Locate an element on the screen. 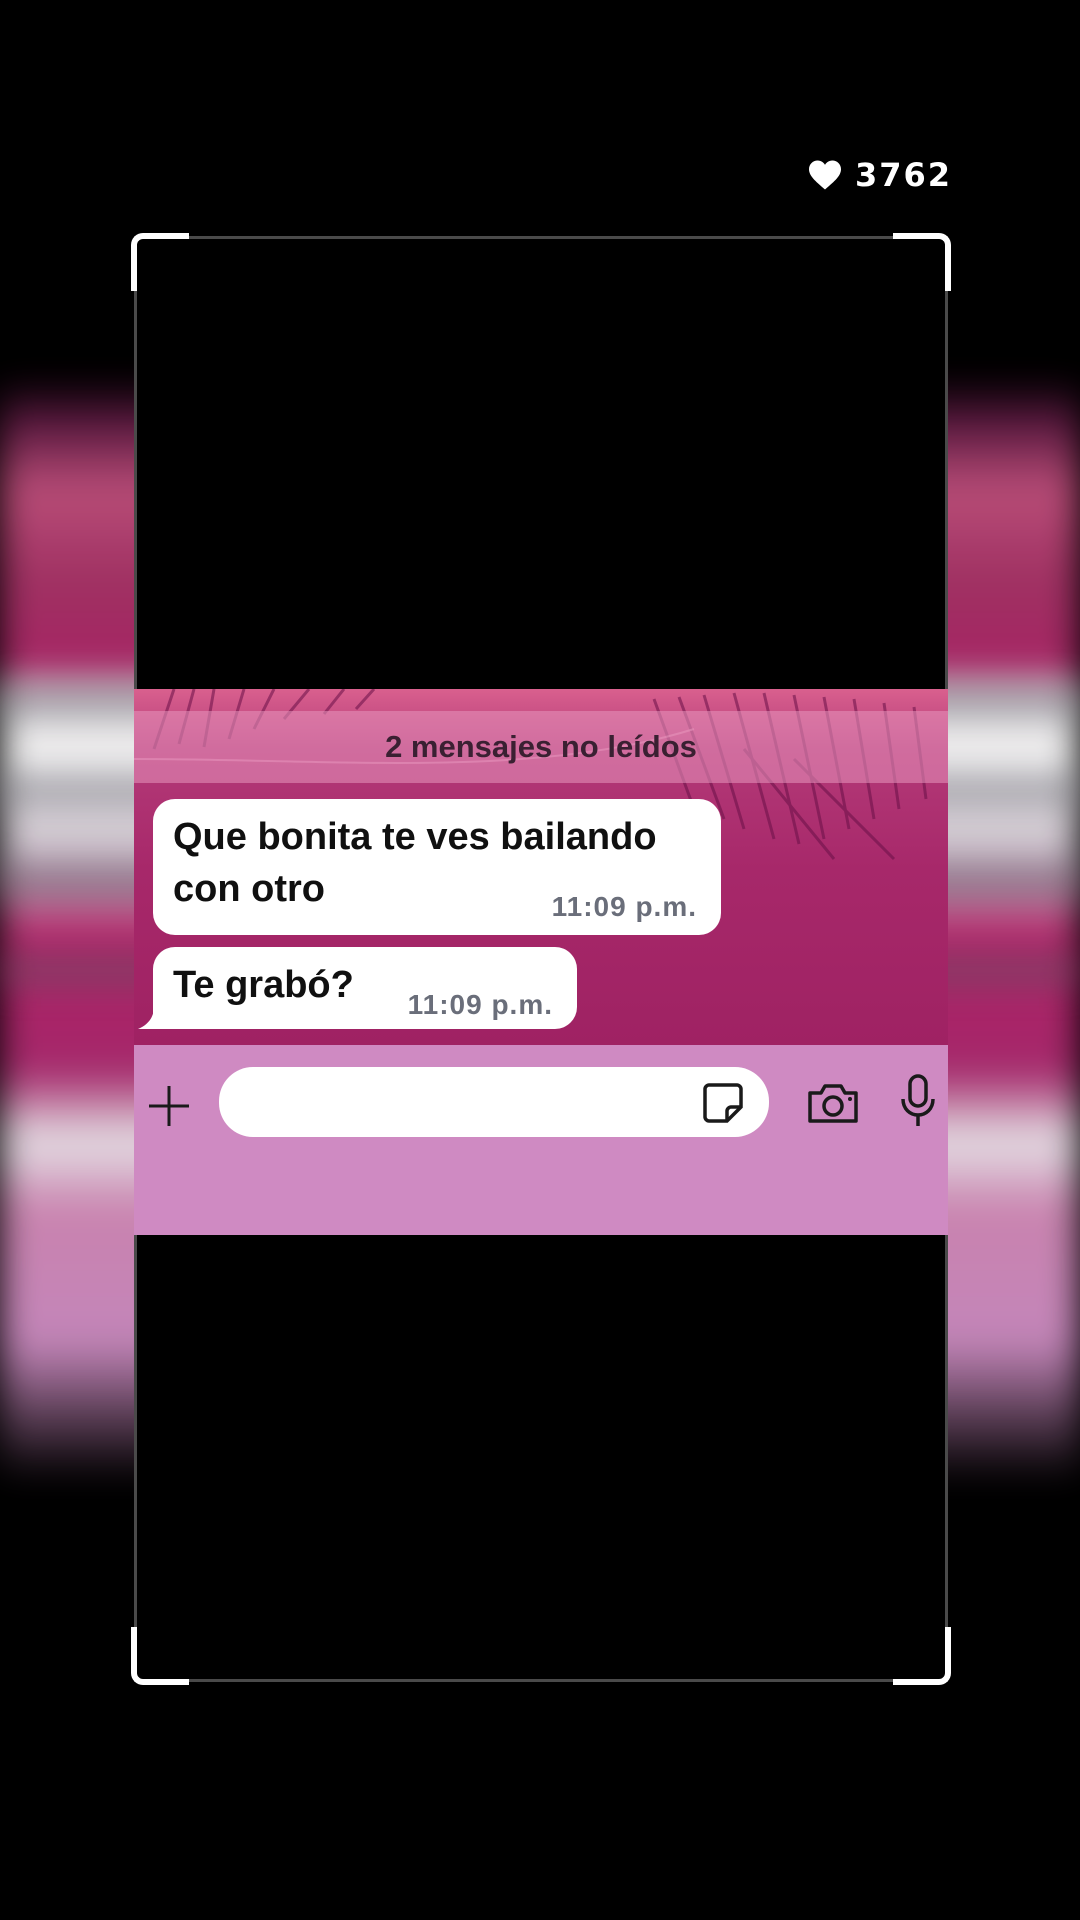  unread-messages-banner: 2 mensajes no leídos is located at coordinates (541, 747).